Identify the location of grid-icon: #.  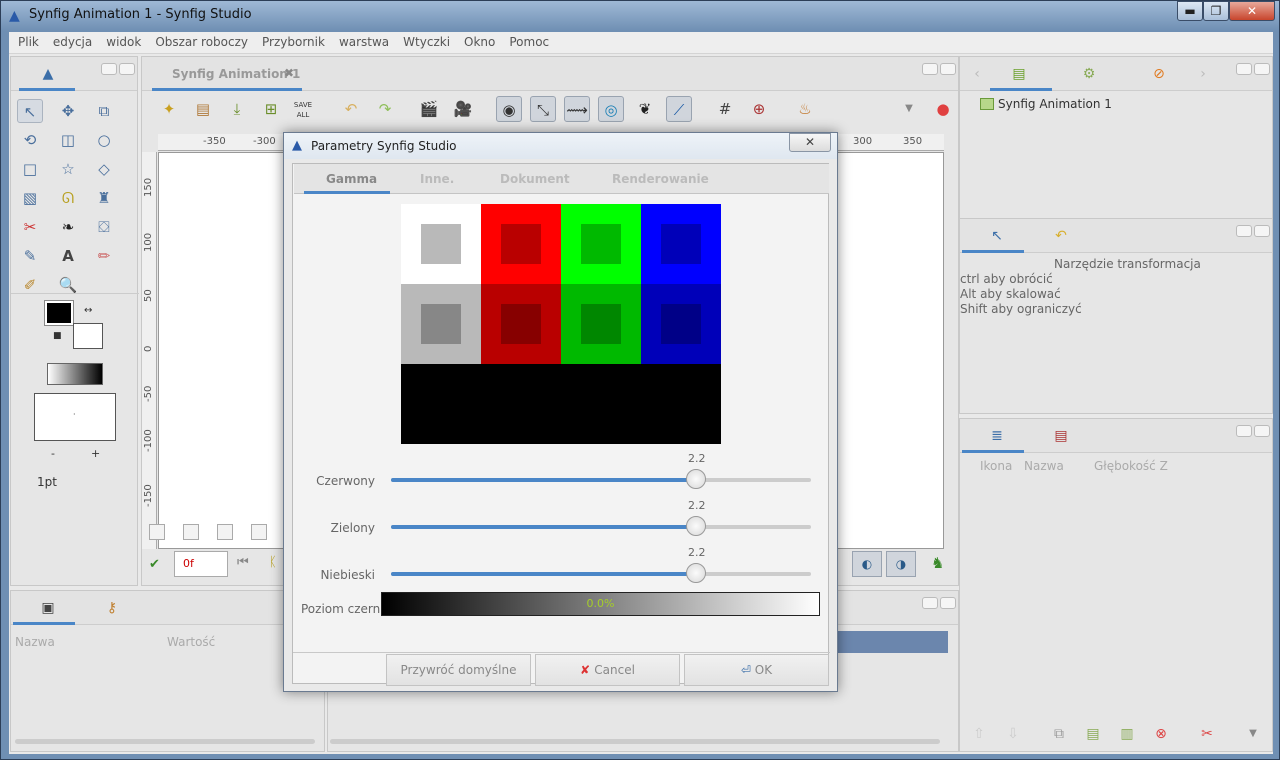
(725, 109).